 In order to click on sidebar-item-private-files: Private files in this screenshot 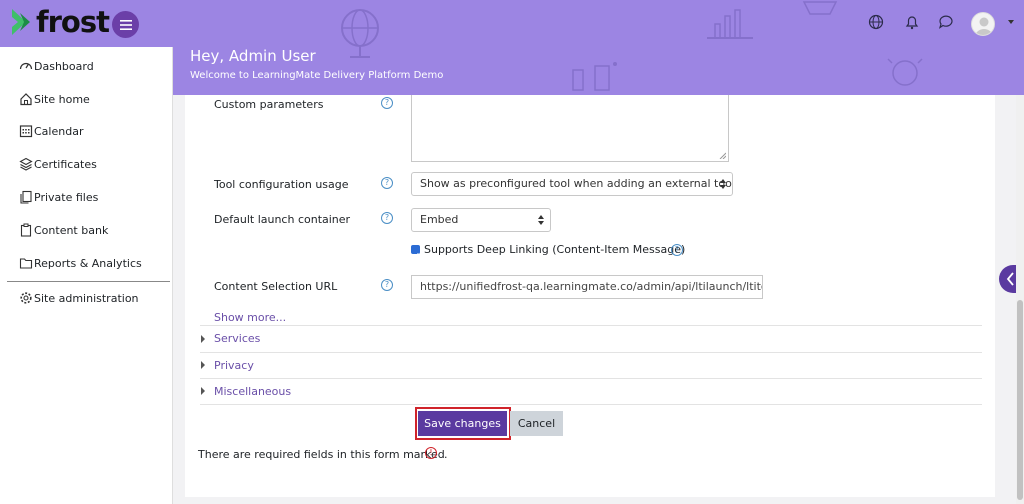, I will do `click(58, 197)`.